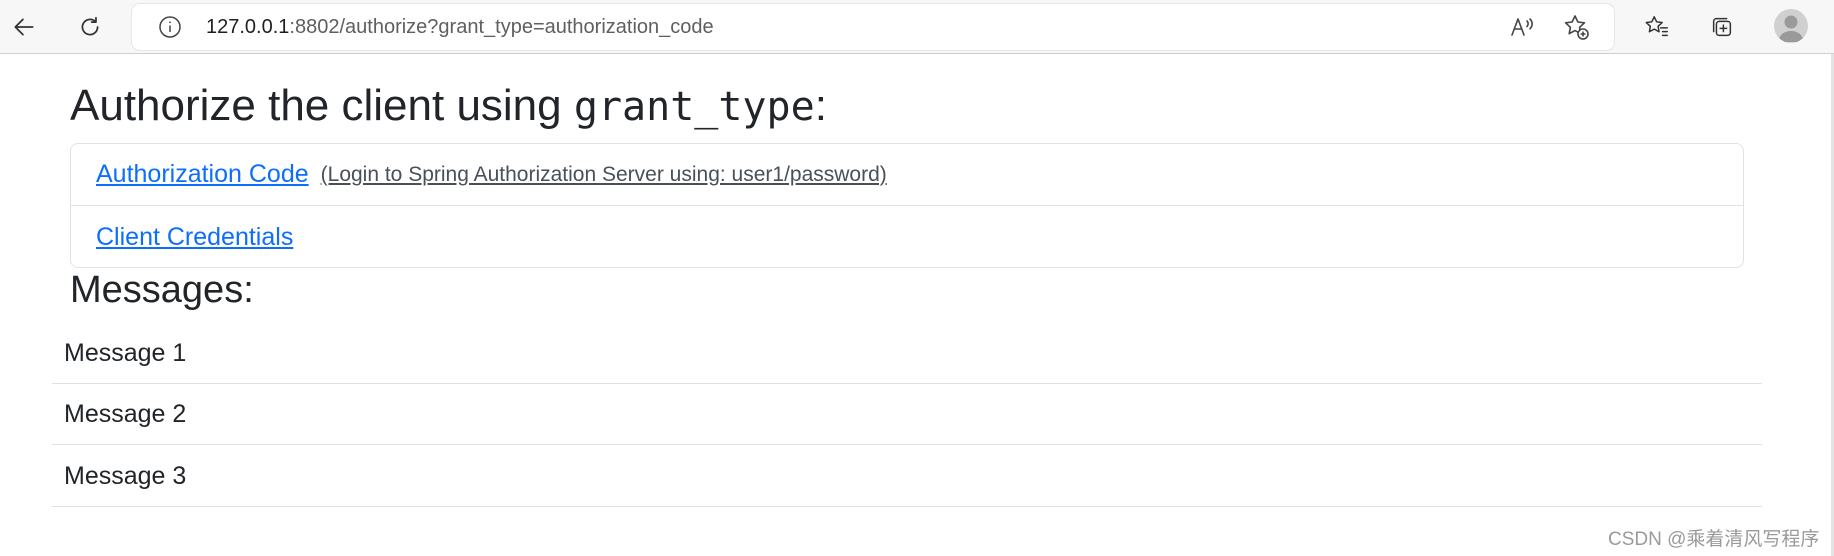  Describe the element at coordinates (1722, 27) in the screenshot. I see `collections-icon` at that location.